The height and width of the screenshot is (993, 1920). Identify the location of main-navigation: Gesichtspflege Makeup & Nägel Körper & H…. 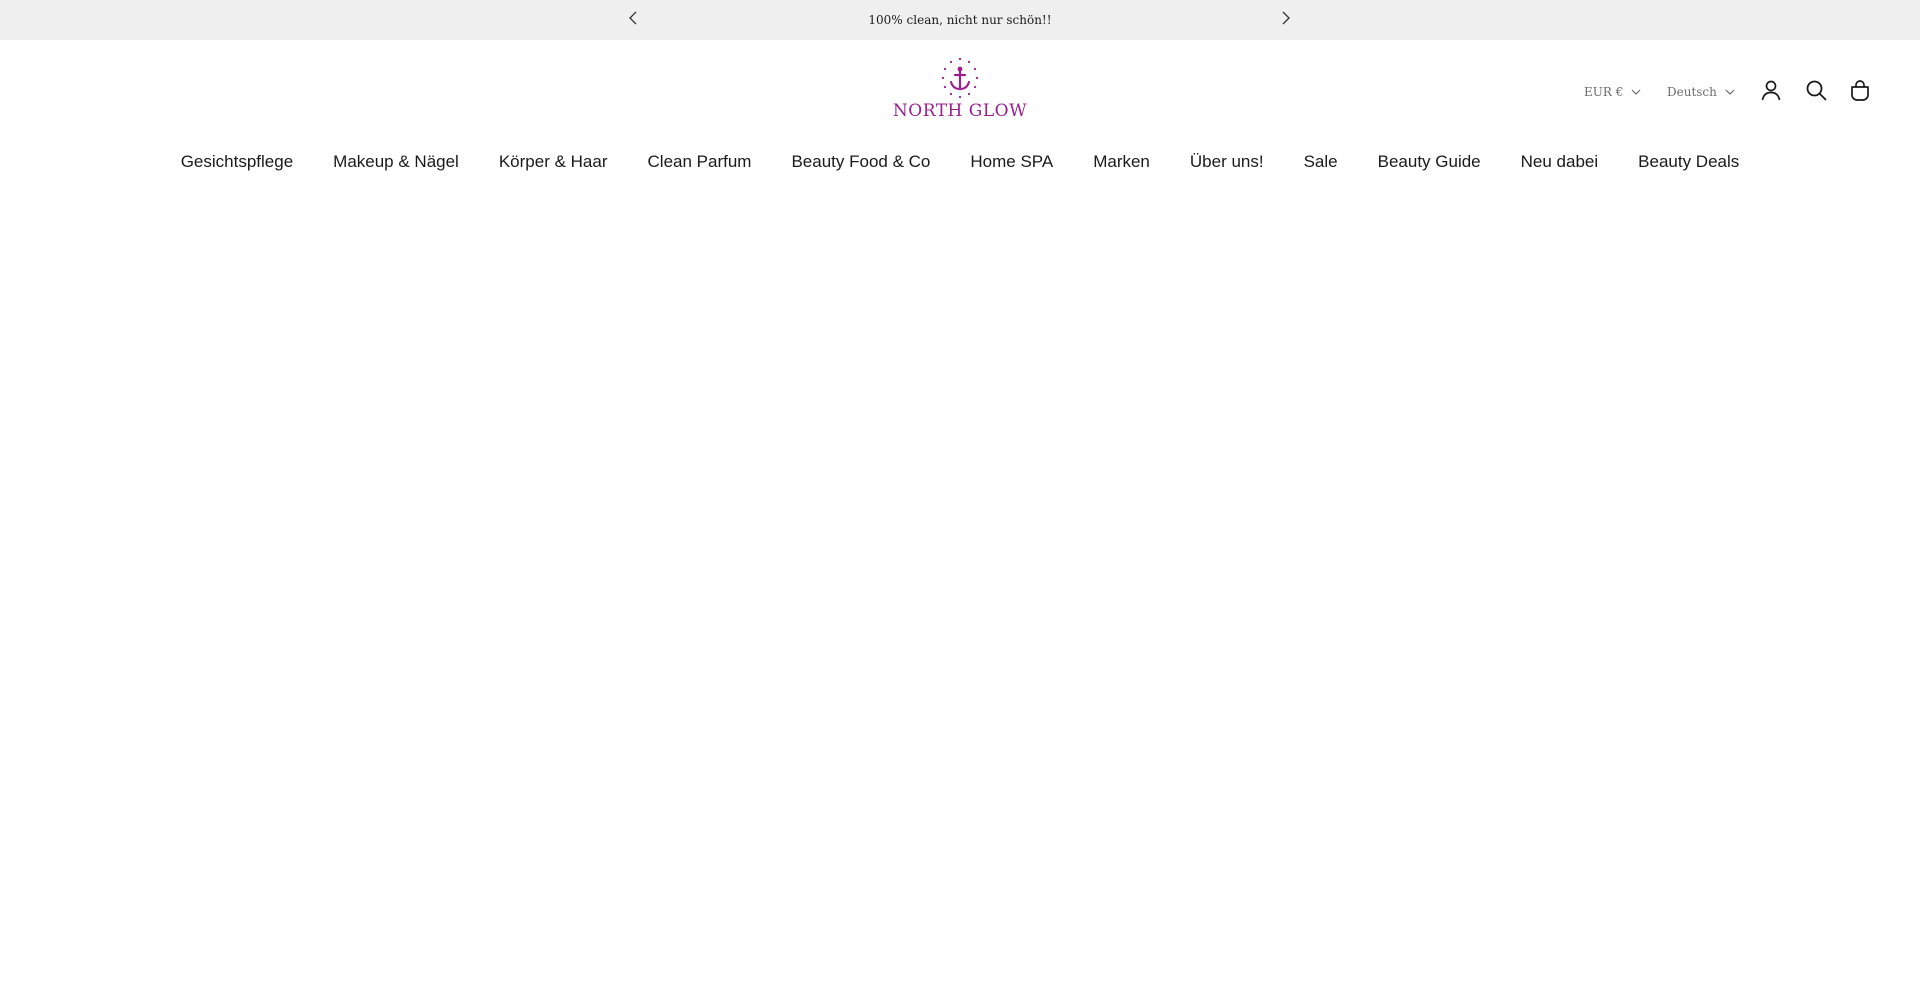
(960, 162).